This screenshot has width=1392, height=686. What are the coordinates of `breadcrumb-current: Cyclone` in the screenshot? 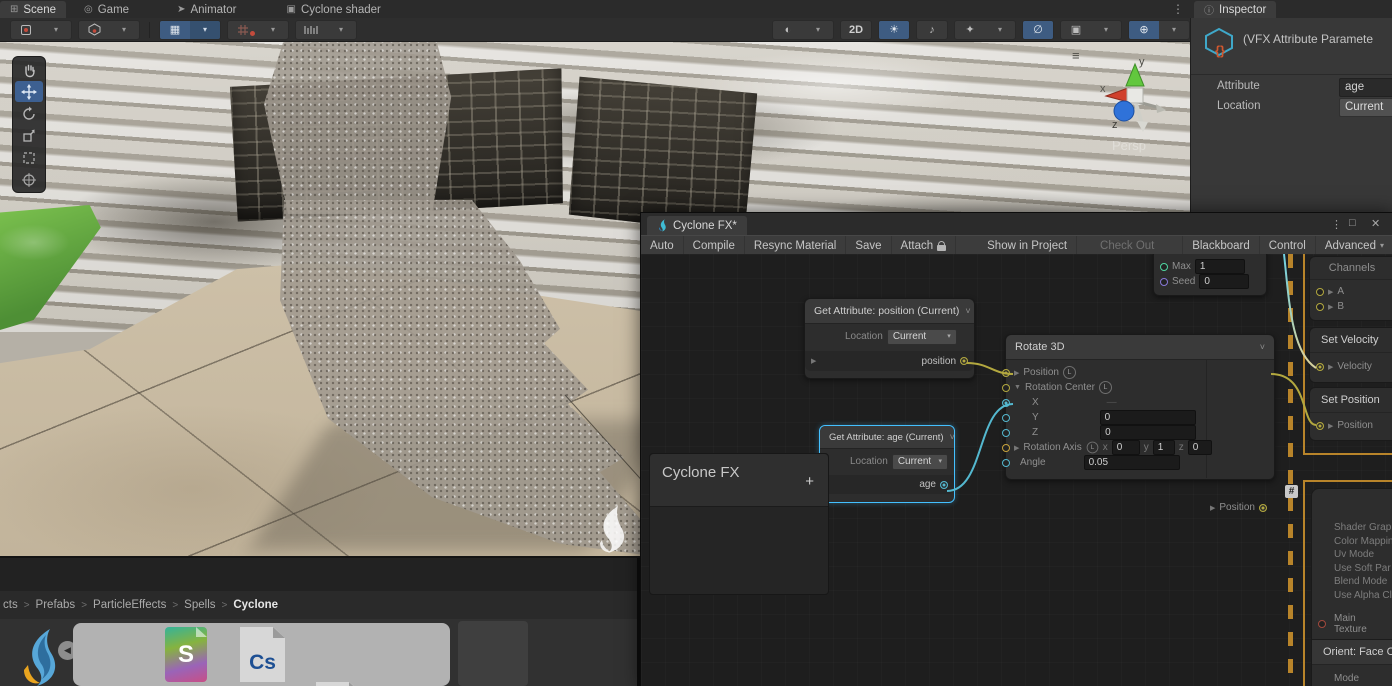 It's located at (255, 605).